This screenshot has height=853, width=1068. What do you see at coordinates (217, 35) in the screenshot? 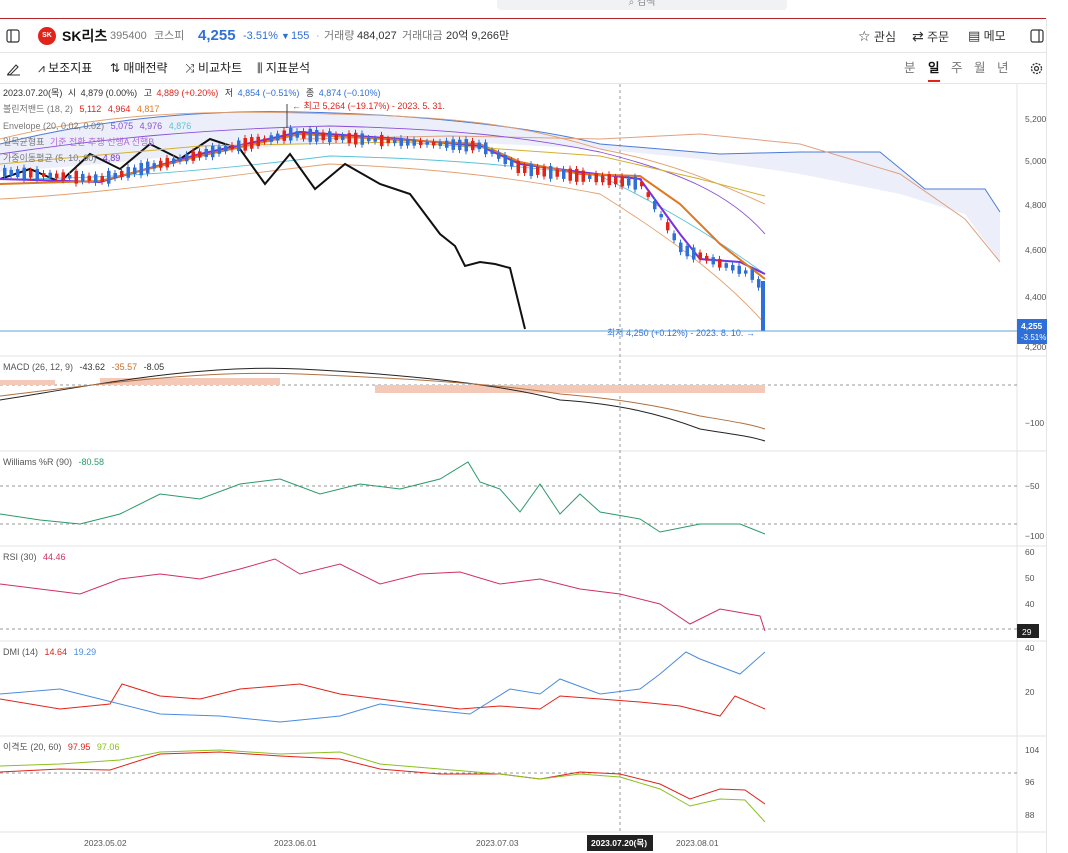
I see `current-price: 4,255` at bounding box center [217, 35].